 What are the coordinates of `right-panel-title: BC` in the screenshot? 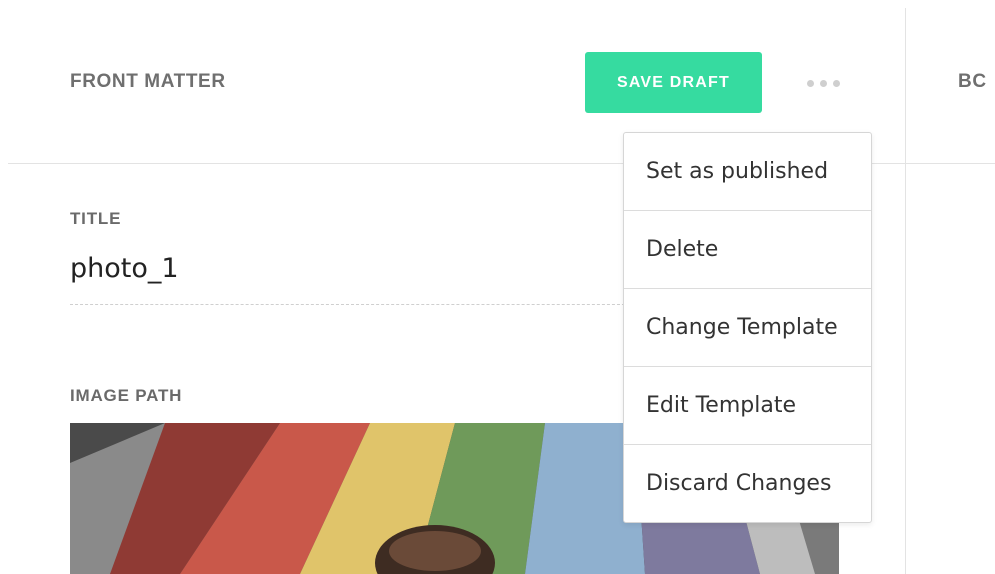 It's located at (972, 81).